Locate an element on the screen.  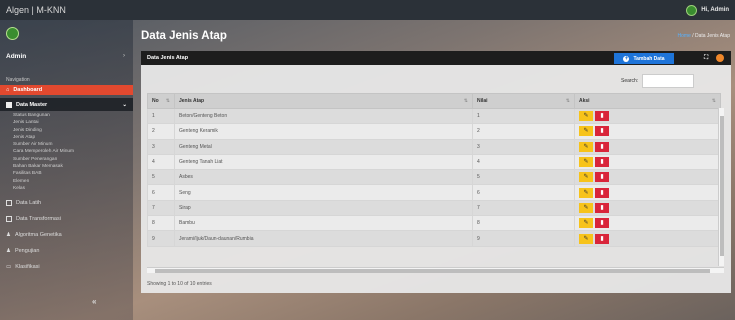
table-row: 5 Asbes 5 ✎ ▮ is located at coordinates (434, 177).